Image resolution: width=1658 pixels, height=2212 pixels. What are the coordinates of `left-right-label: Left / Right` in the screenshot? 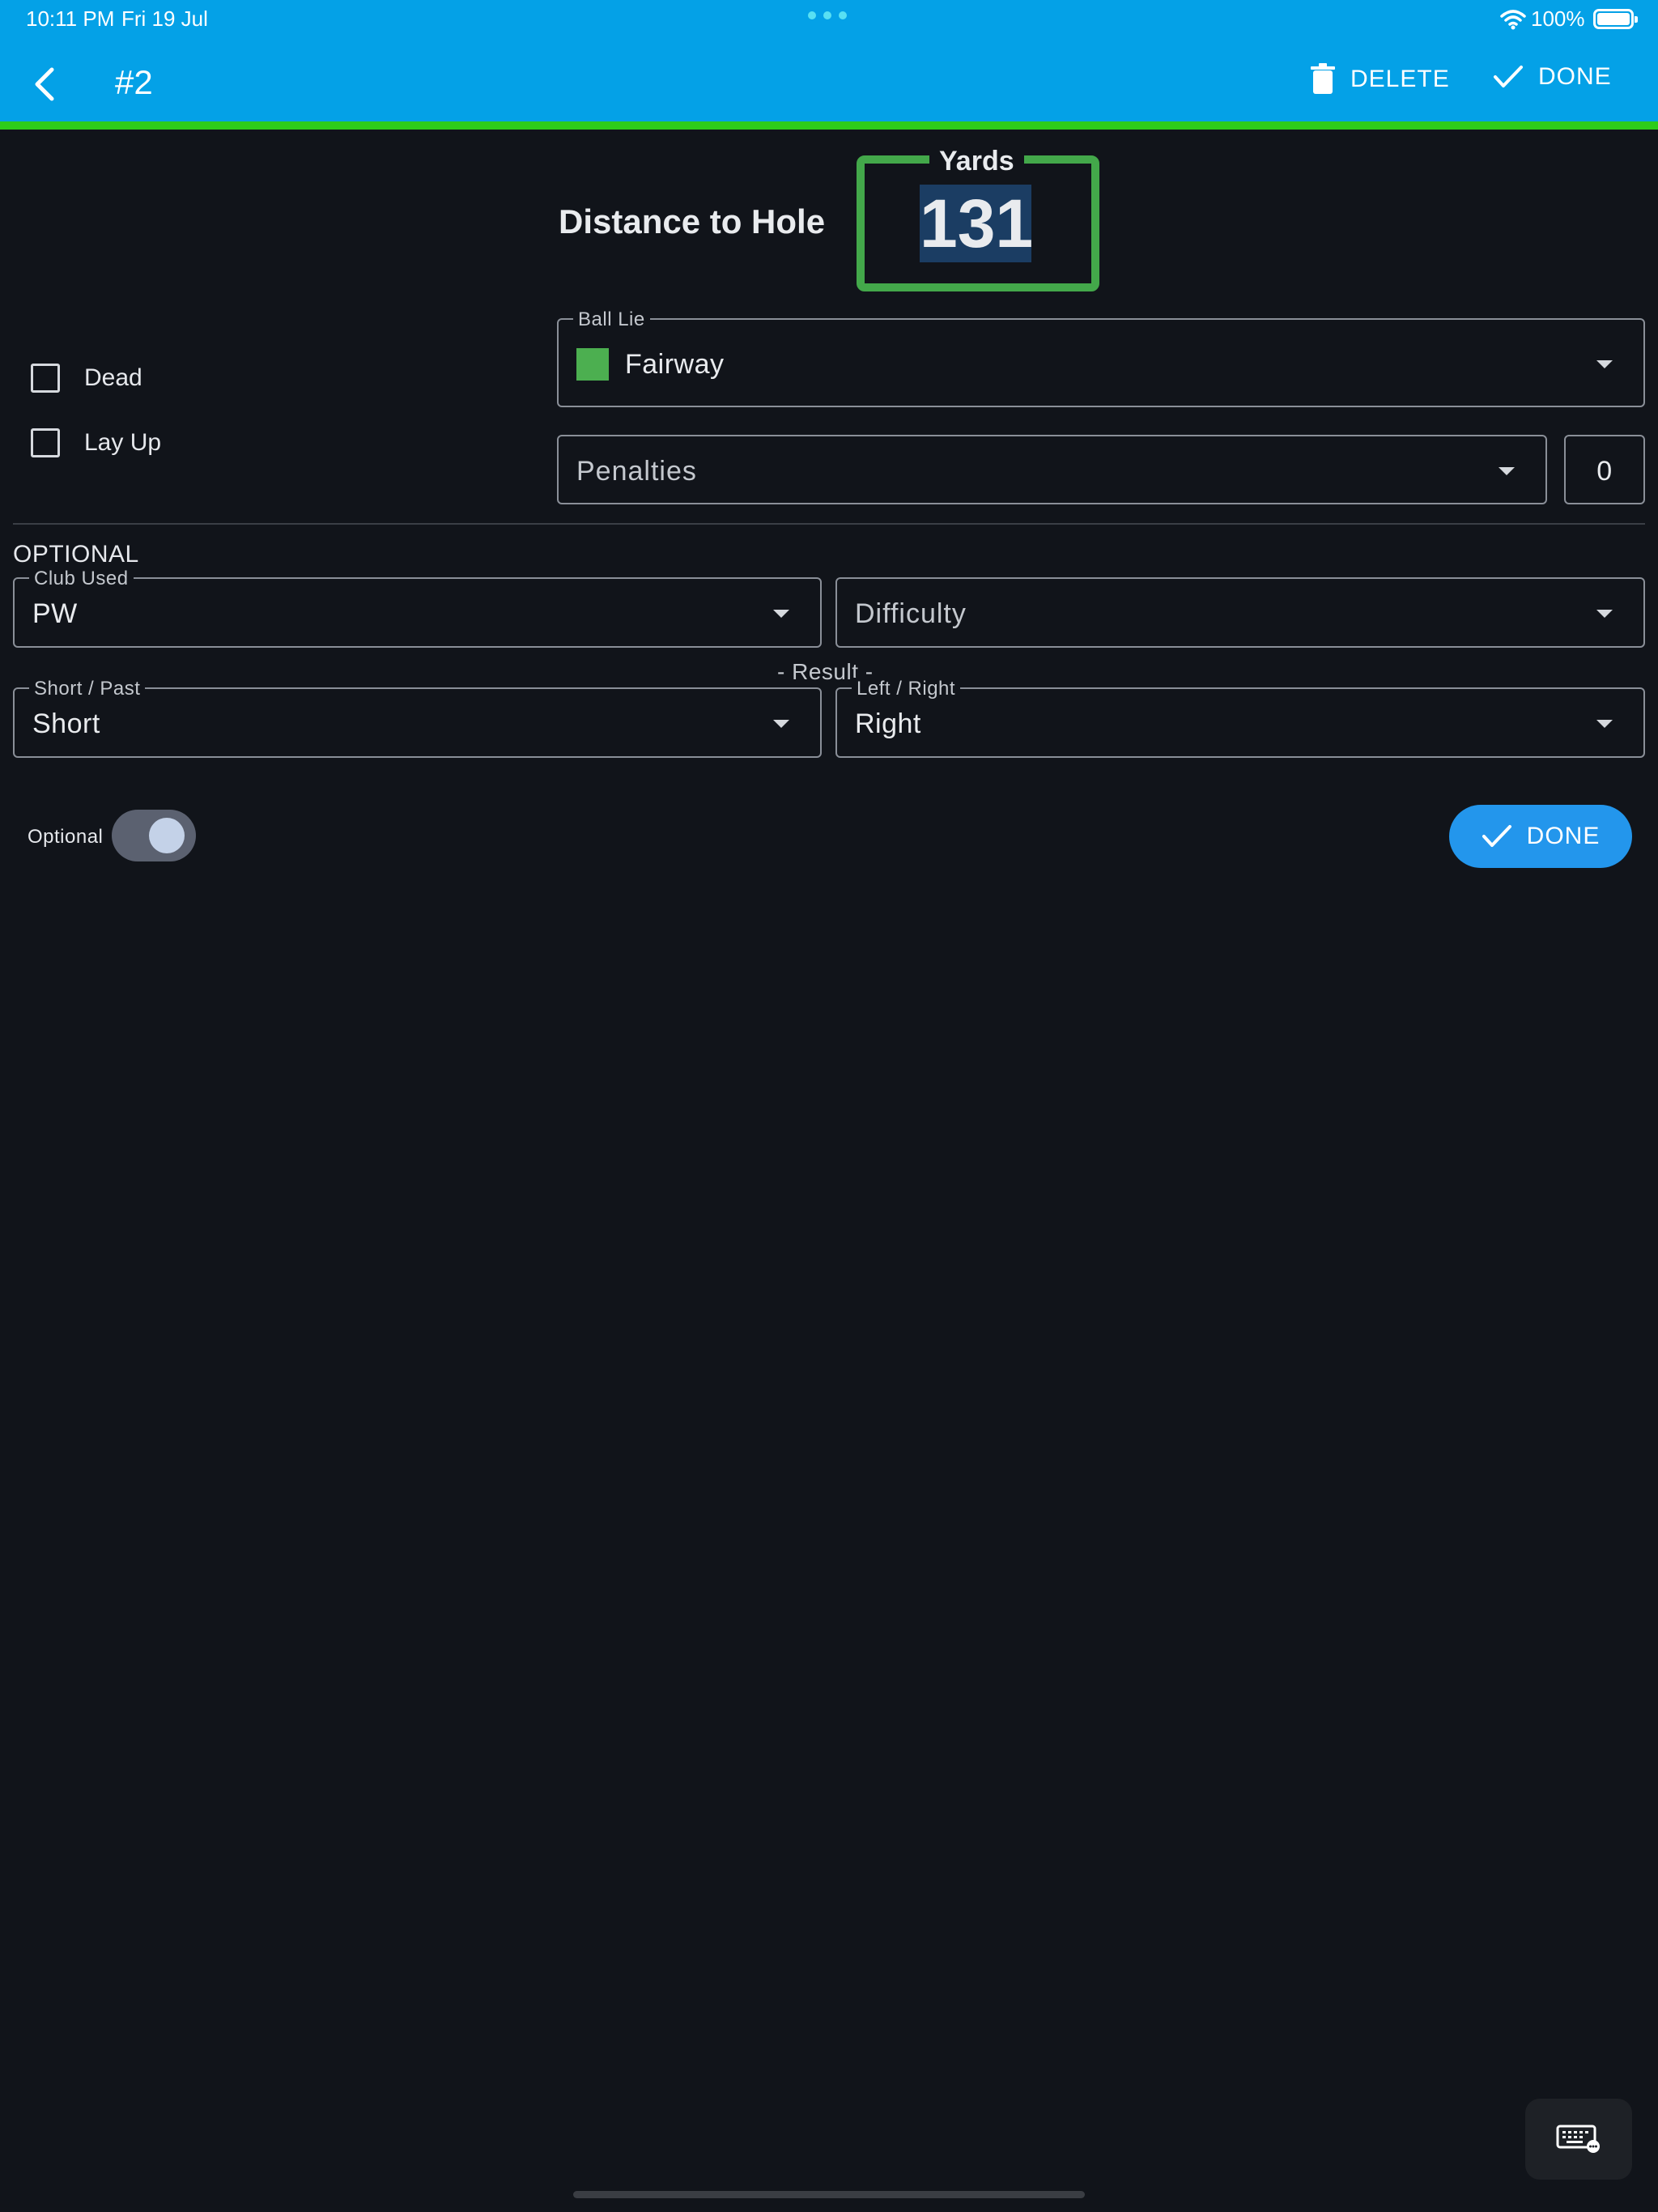 It's located at (906, 689).